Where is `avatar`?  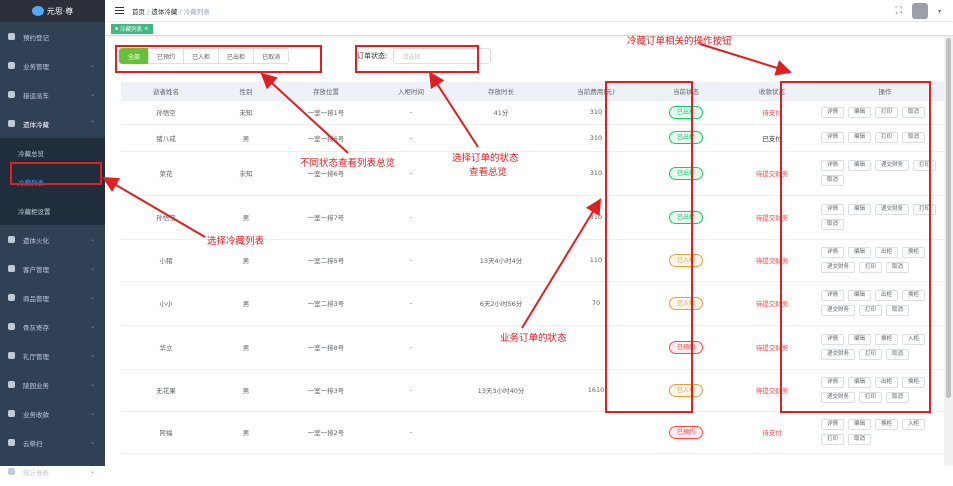 avatar is located at coordinates (920, 11).